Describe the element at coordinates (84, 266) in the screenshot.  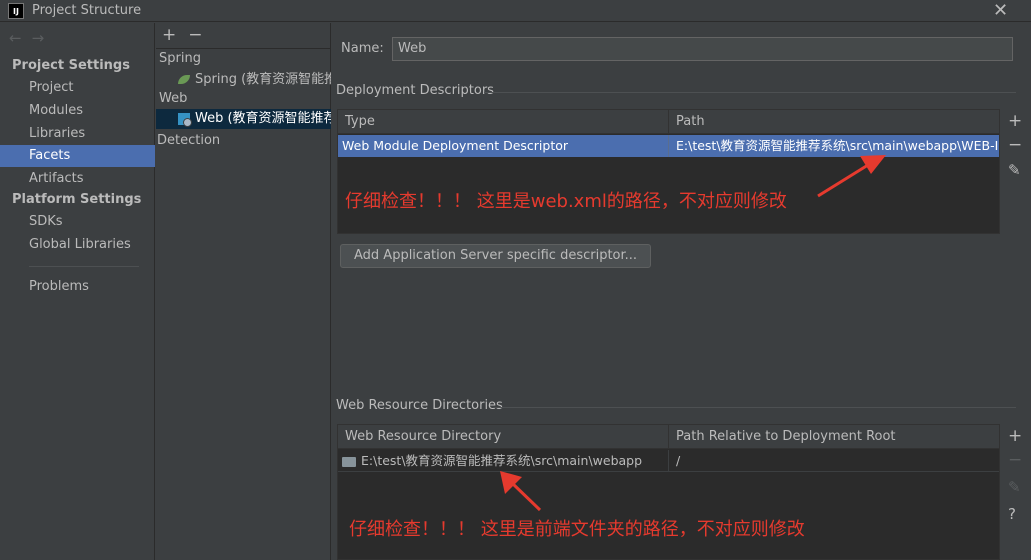
I see `sidebar-divider` at that location.